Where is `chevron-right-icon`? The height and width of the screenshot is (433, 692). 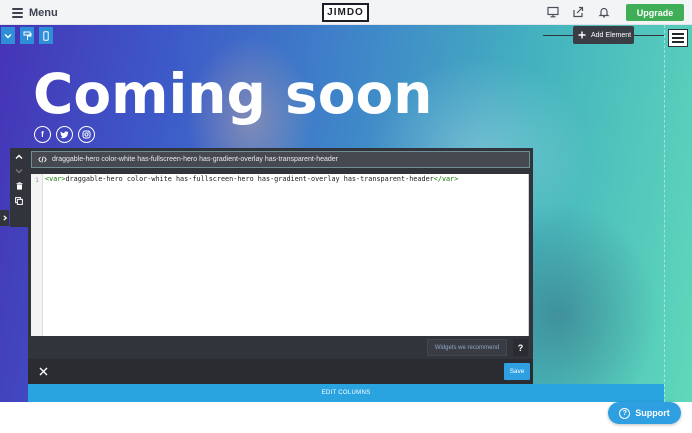 chevron-right-icon is located at coordinates (4, 218).